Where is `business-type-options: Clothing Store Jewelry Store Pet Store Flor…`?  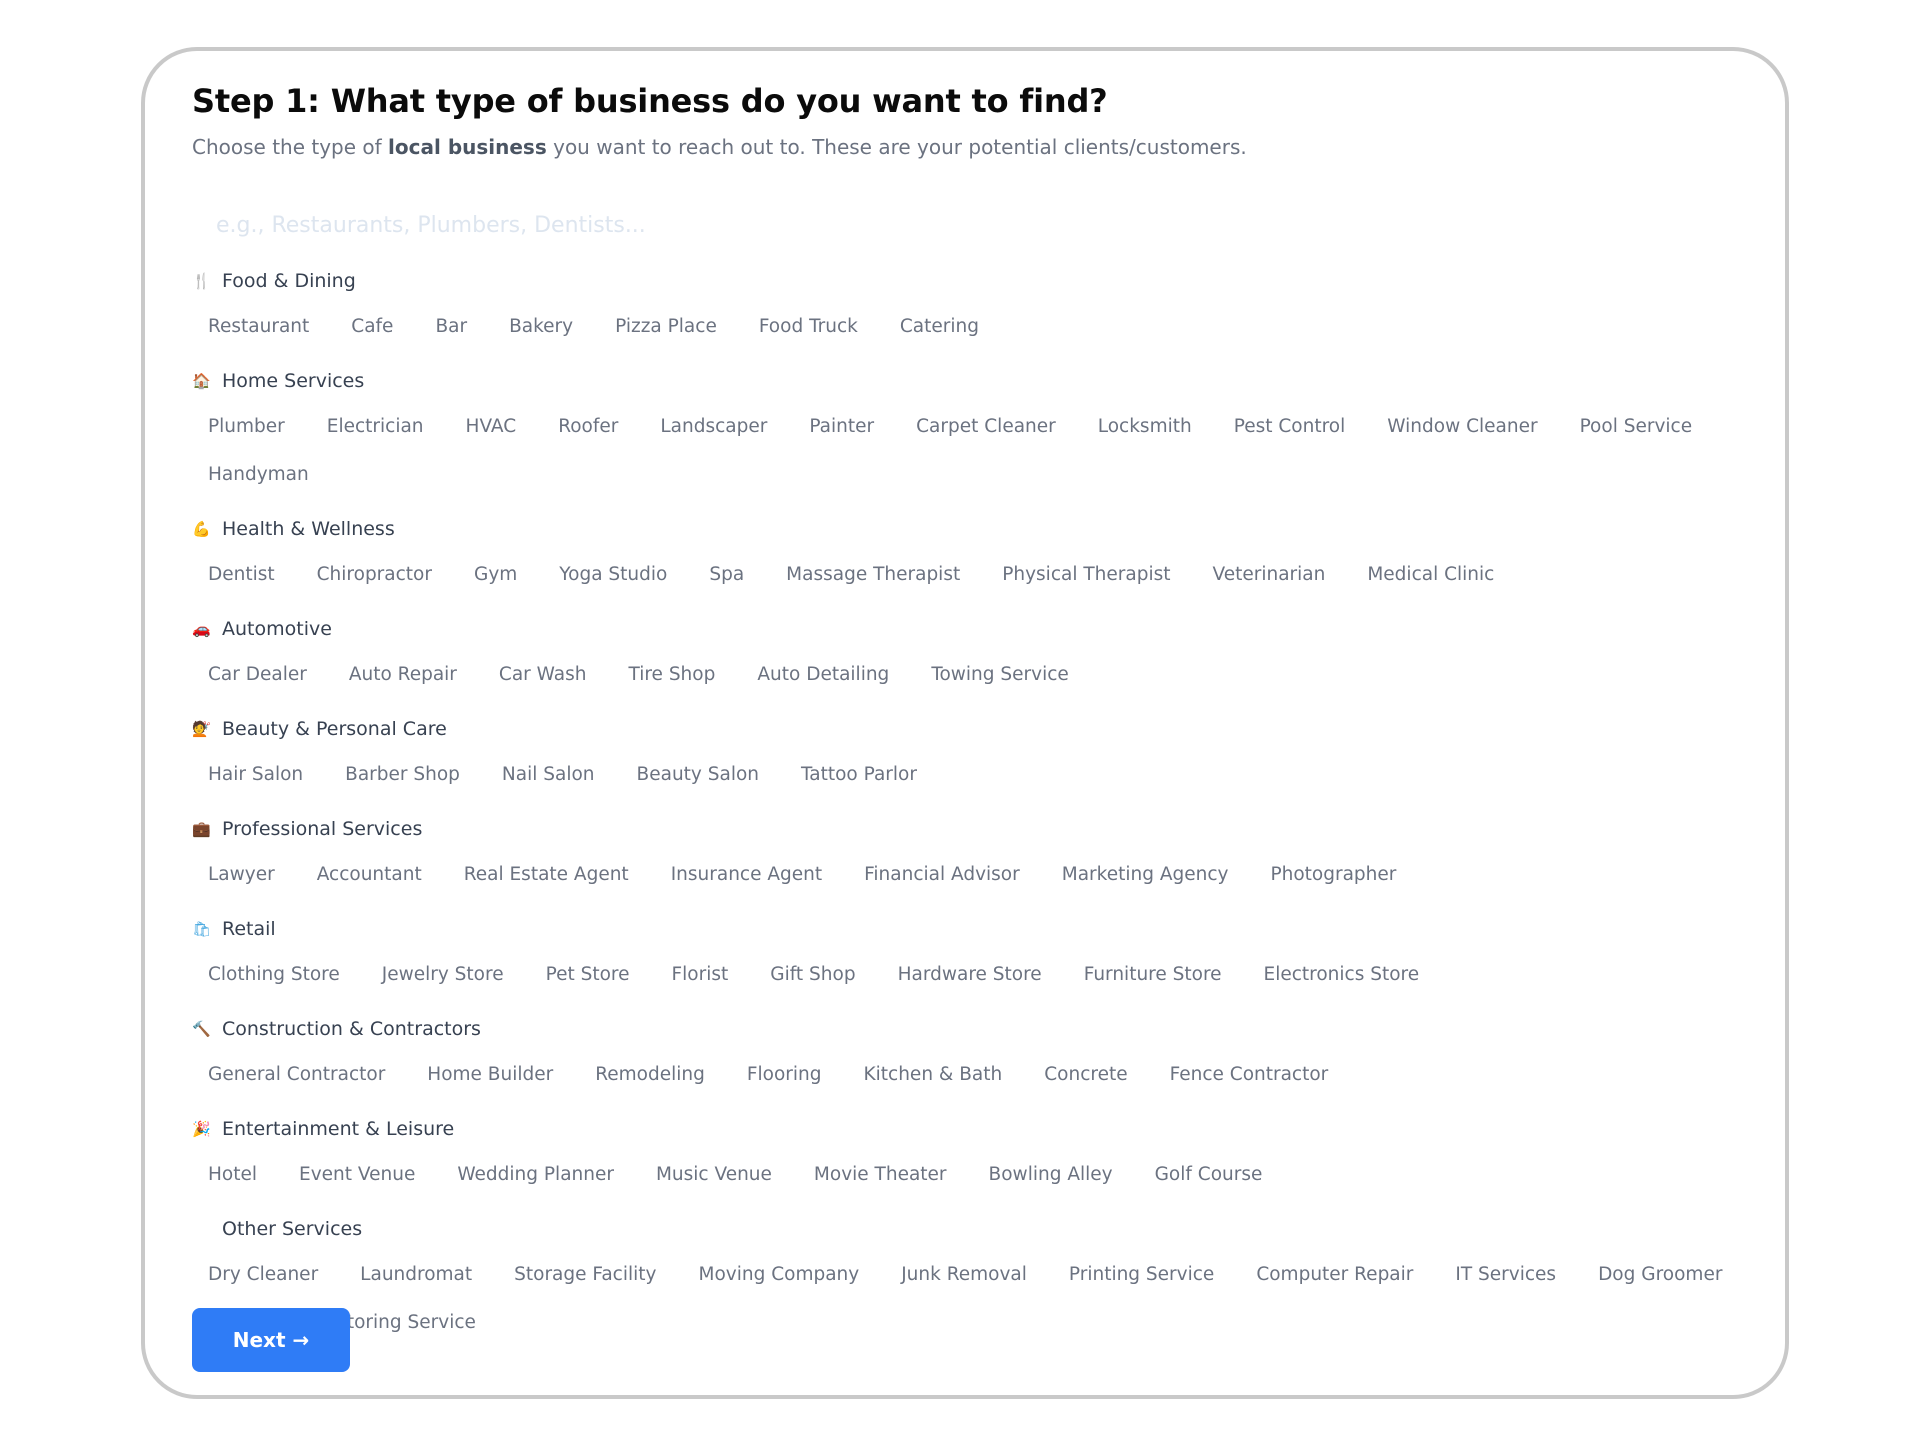 business-type-options: Clothing Store Jewelry Store Pet Store Flor… is located at coordinates (972, 979).